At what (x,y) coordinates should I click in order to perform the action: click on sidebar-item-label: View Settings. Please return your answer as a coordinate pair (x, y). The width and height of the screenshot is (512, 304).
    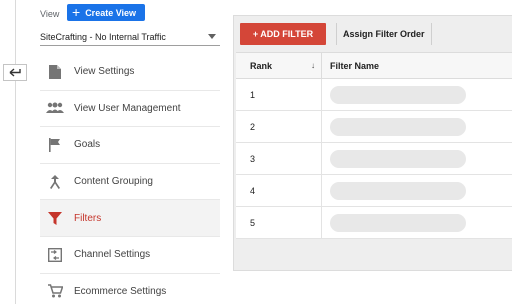
    Looking at the image, I should click on (104, 72).